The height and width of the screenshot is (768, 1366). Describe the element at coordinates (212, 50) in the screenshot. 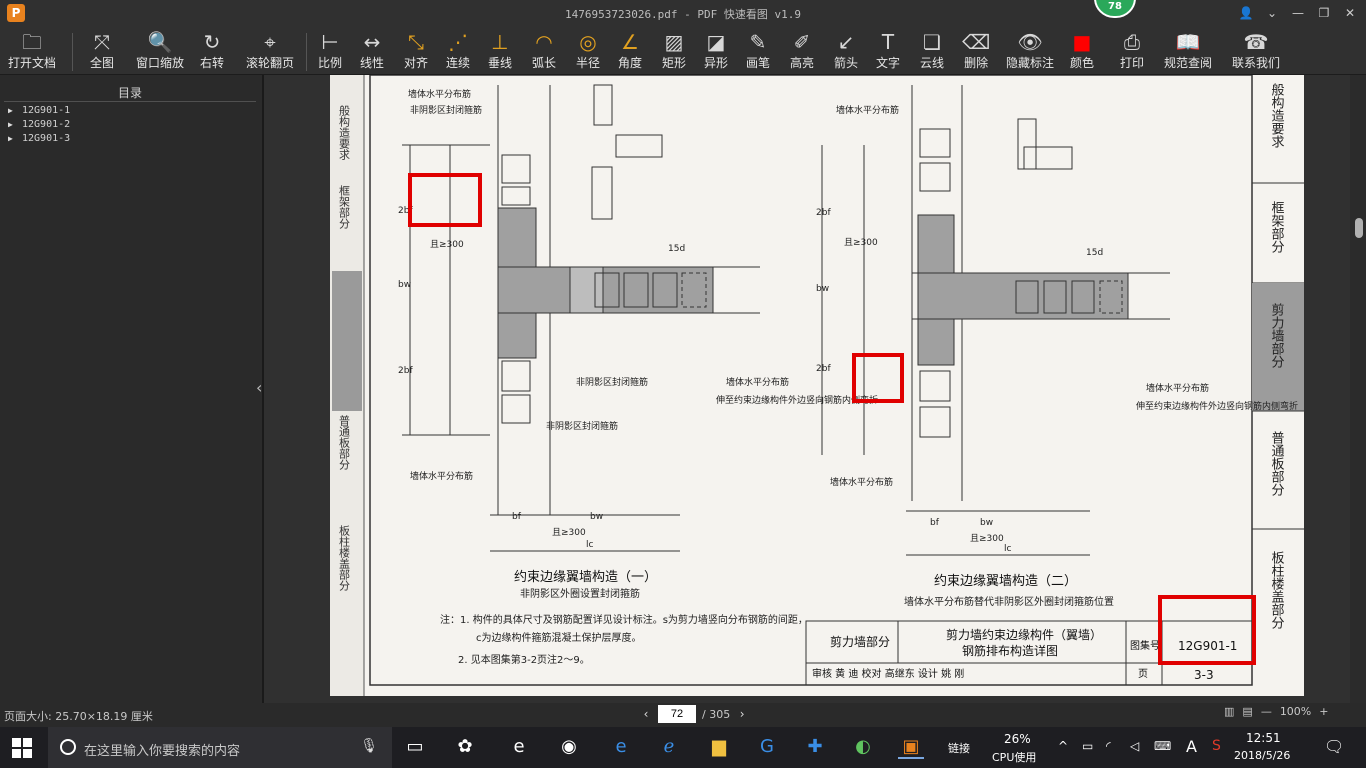

I see `tool-rotate-right-button: ↻ 右转` at that location.